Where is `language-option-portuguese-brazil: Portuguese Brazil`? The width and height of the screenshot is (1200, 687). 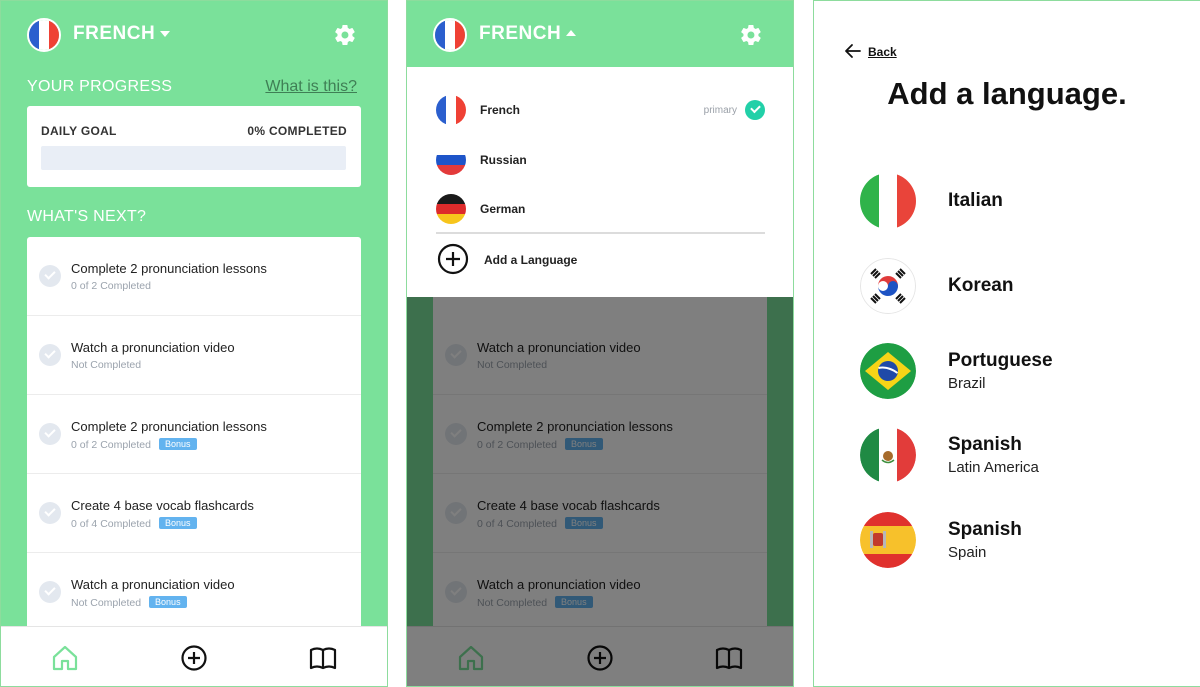 language-option-portuguese-brazil: Portuguese Brazil is located at coordinates (1010, 372).